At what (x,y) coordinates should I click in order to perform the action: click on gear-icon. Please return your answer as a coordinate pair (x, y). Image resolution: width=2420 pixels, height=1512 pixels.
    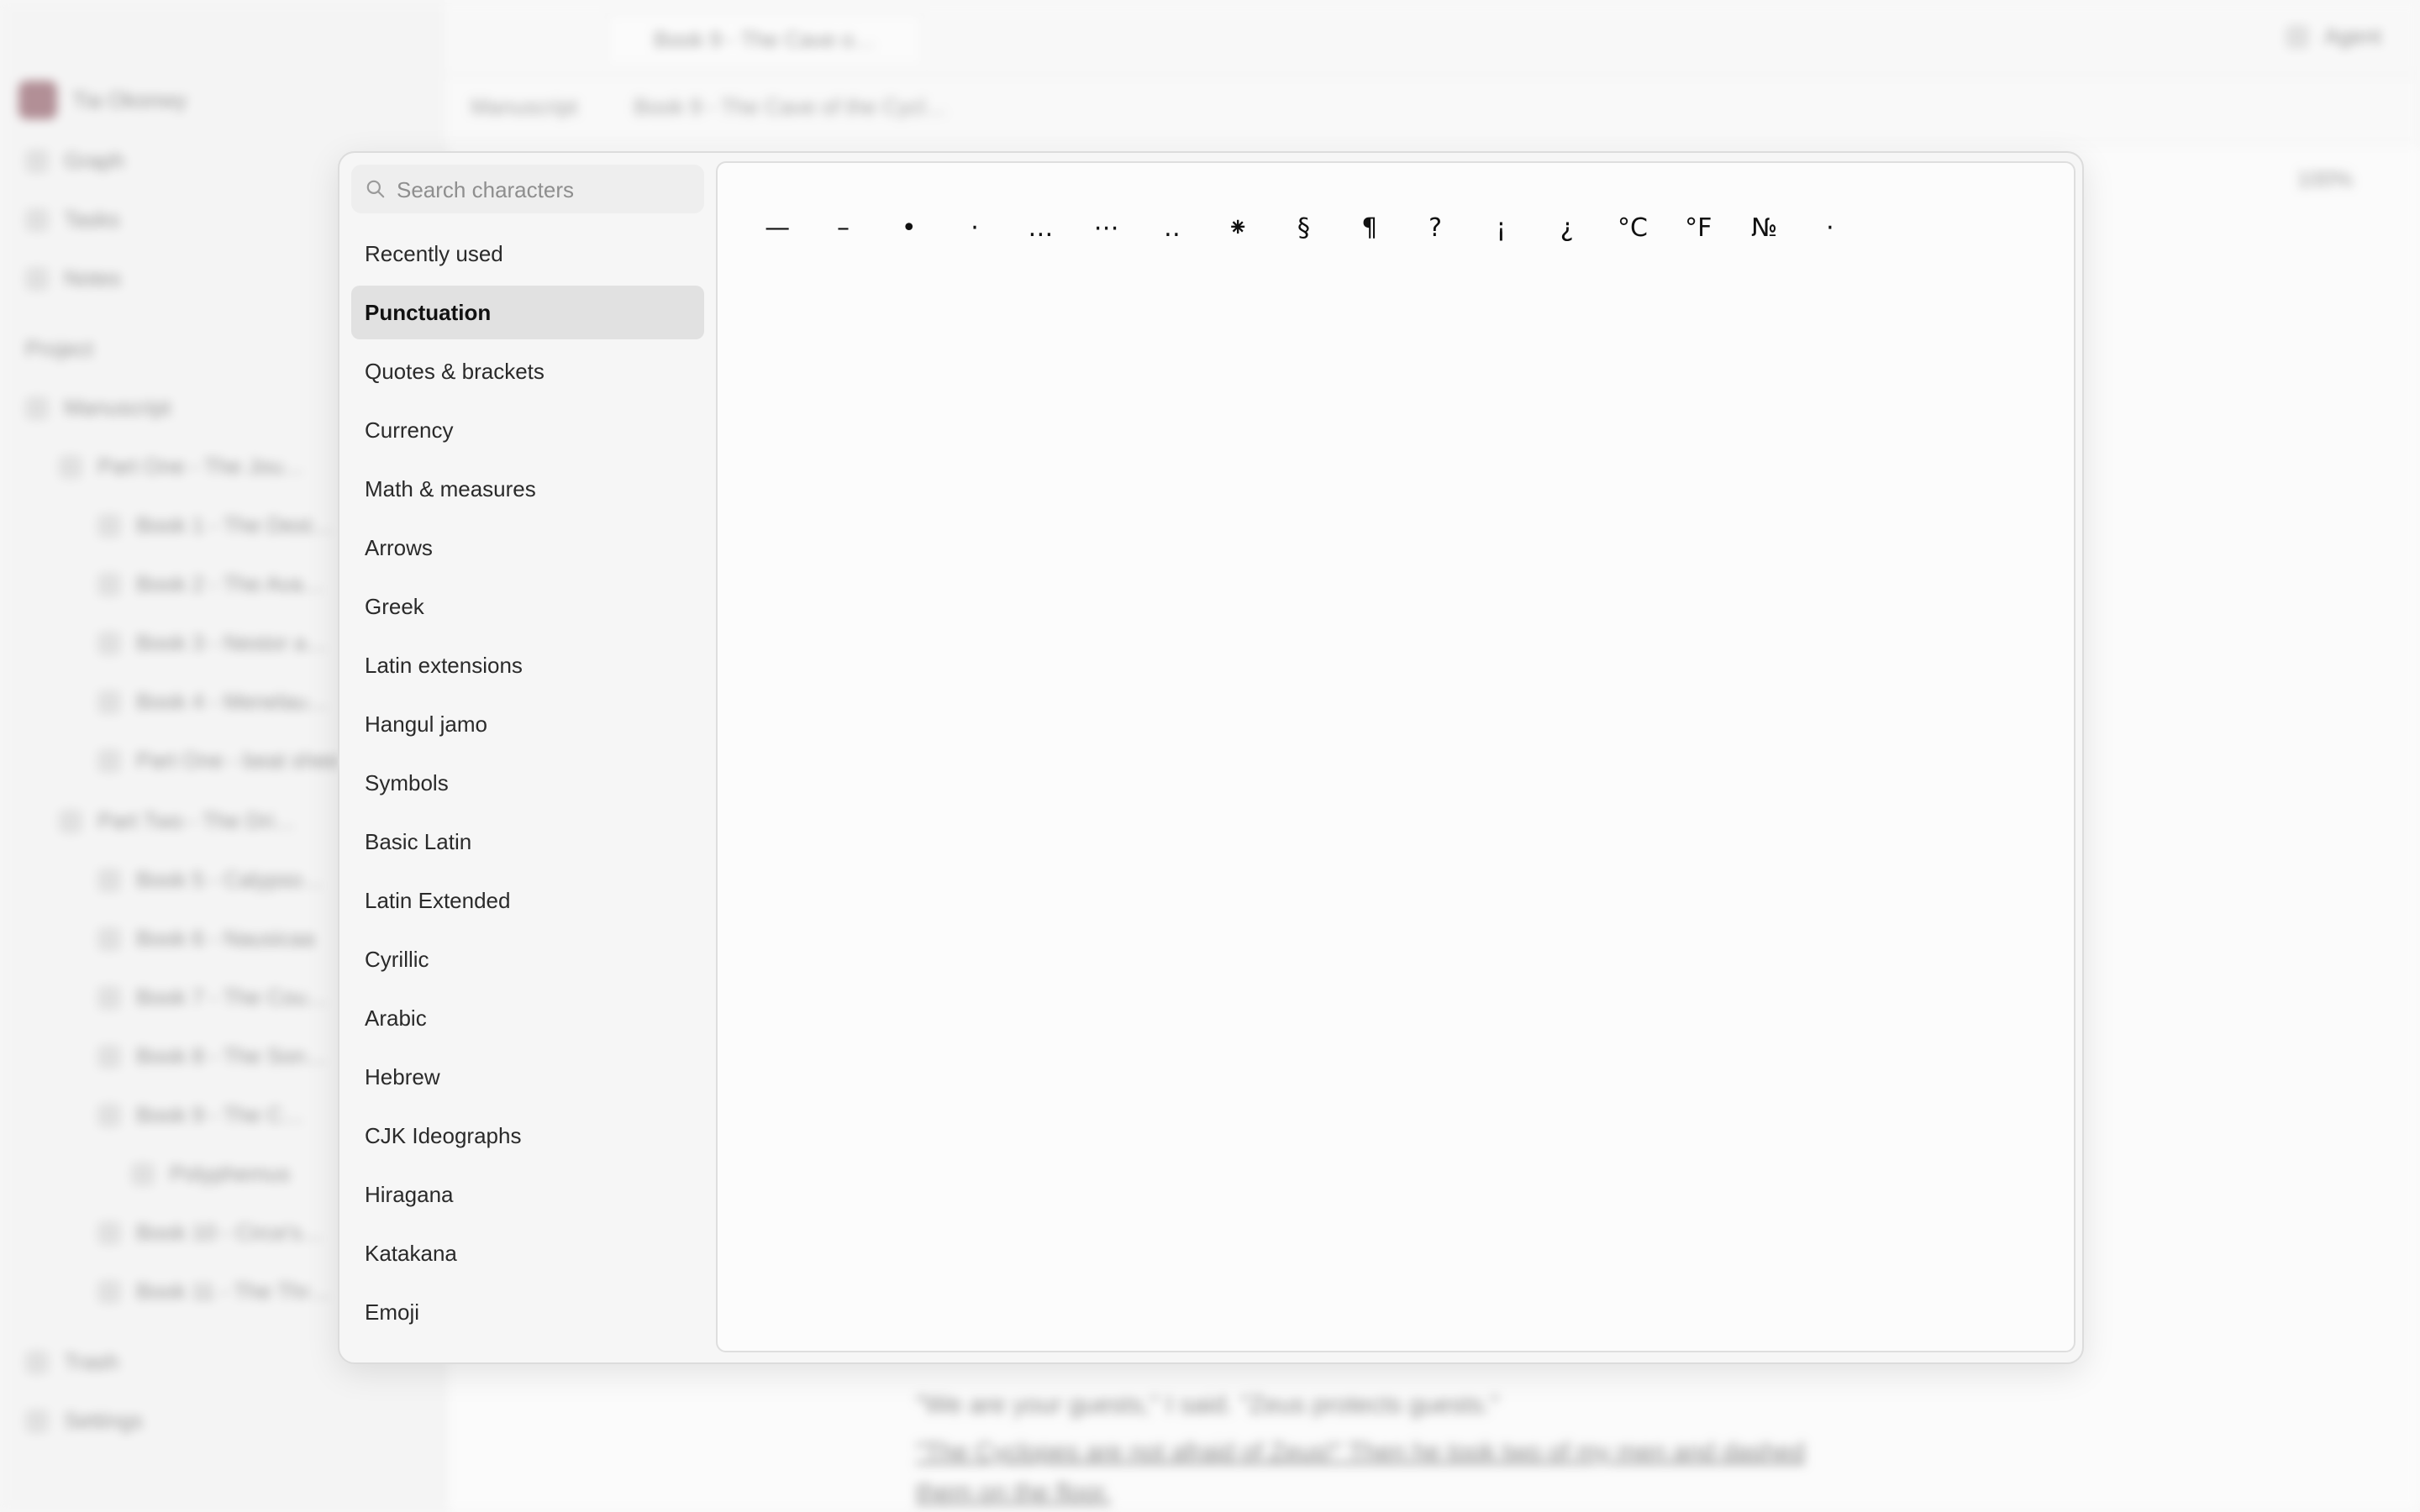
    Looking at the image, I should click on (37, 1421).